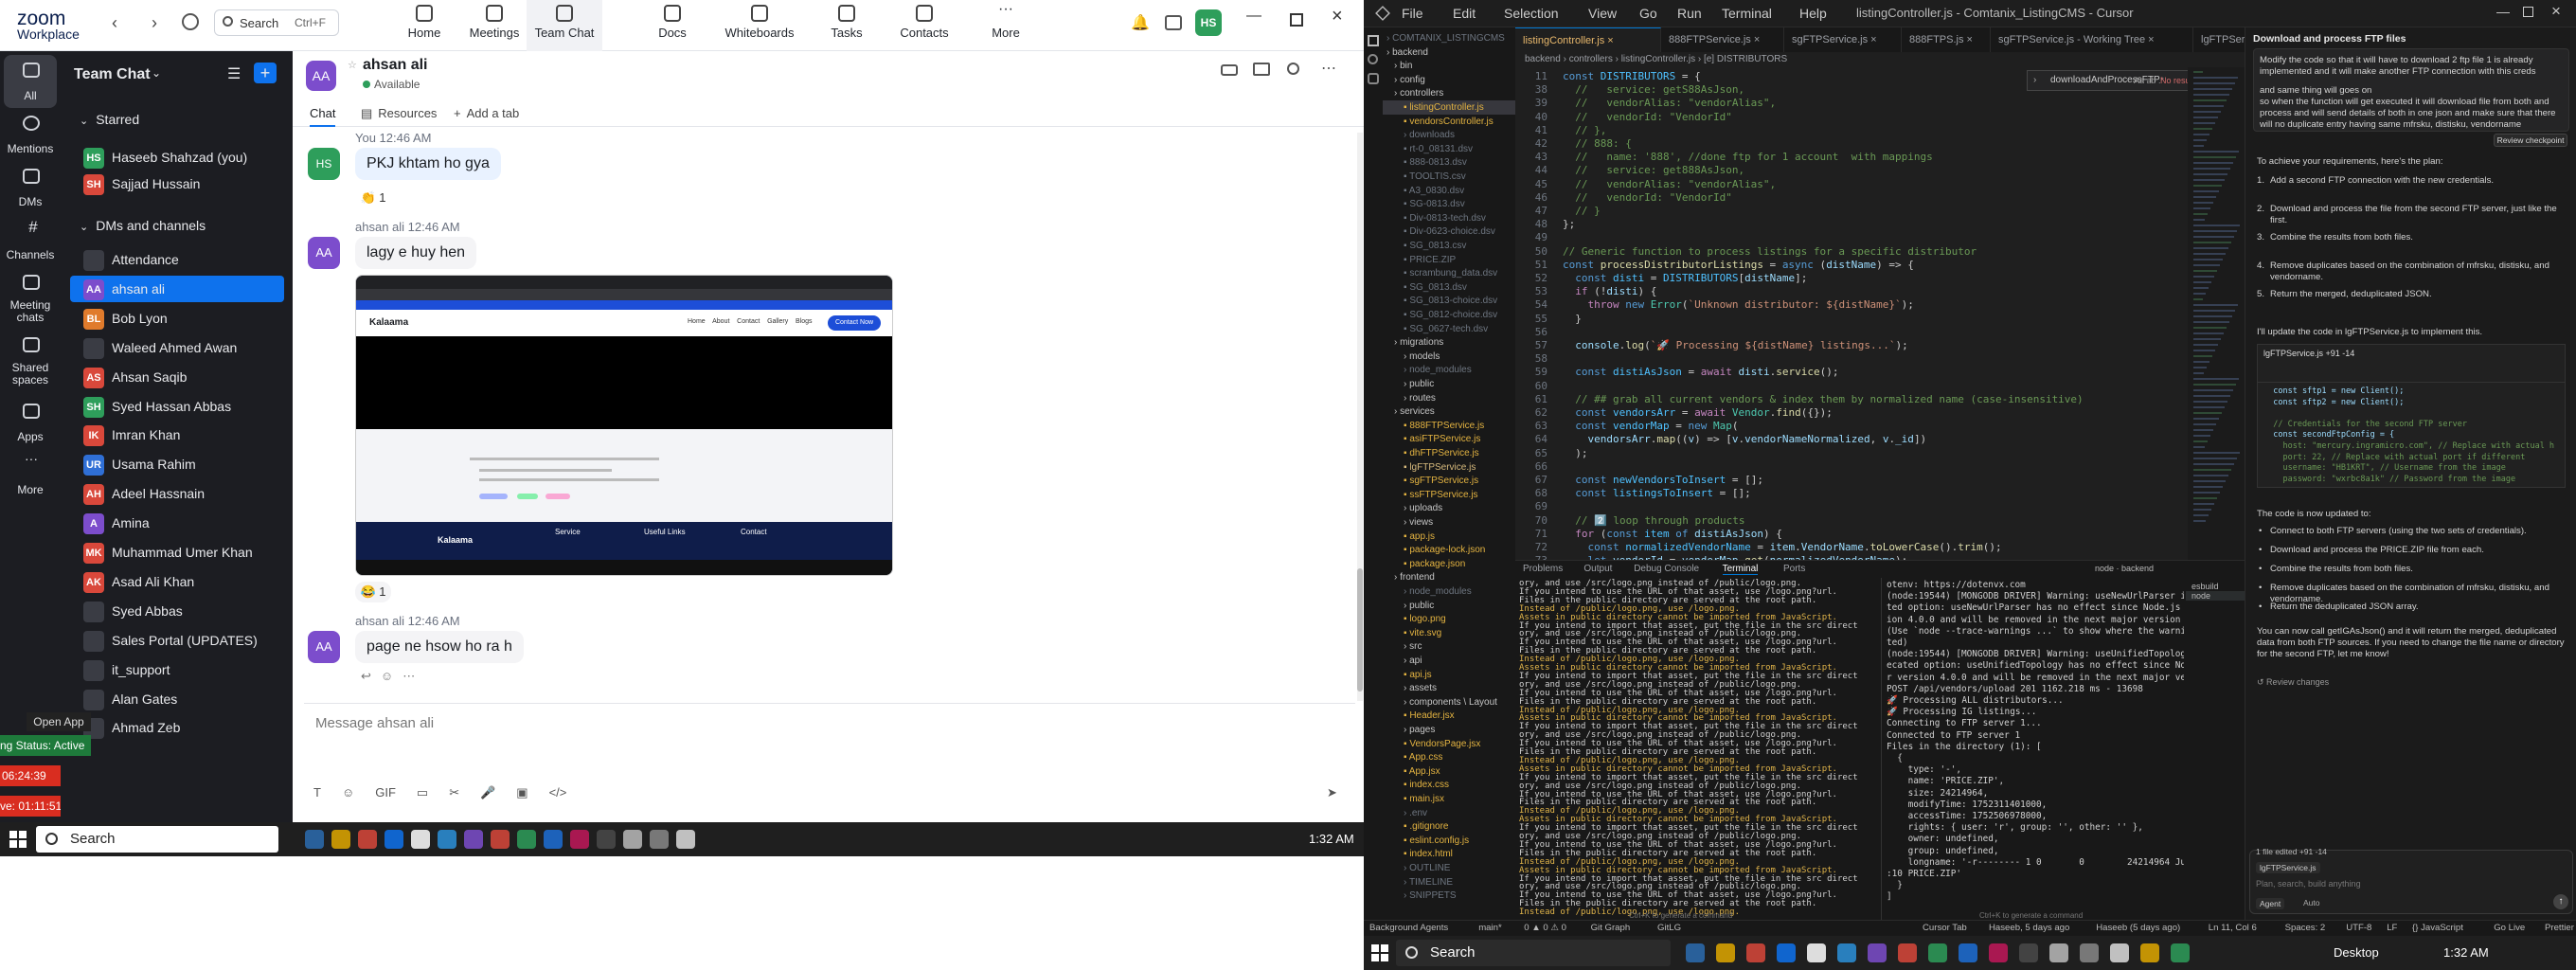 The height and width of the screenshot is (970, 2576). What do you see at coordinates (177, 377) in the screenshot?
I see `dm-item: AS Ahsan Saqib` at bounding box center [177, 377].